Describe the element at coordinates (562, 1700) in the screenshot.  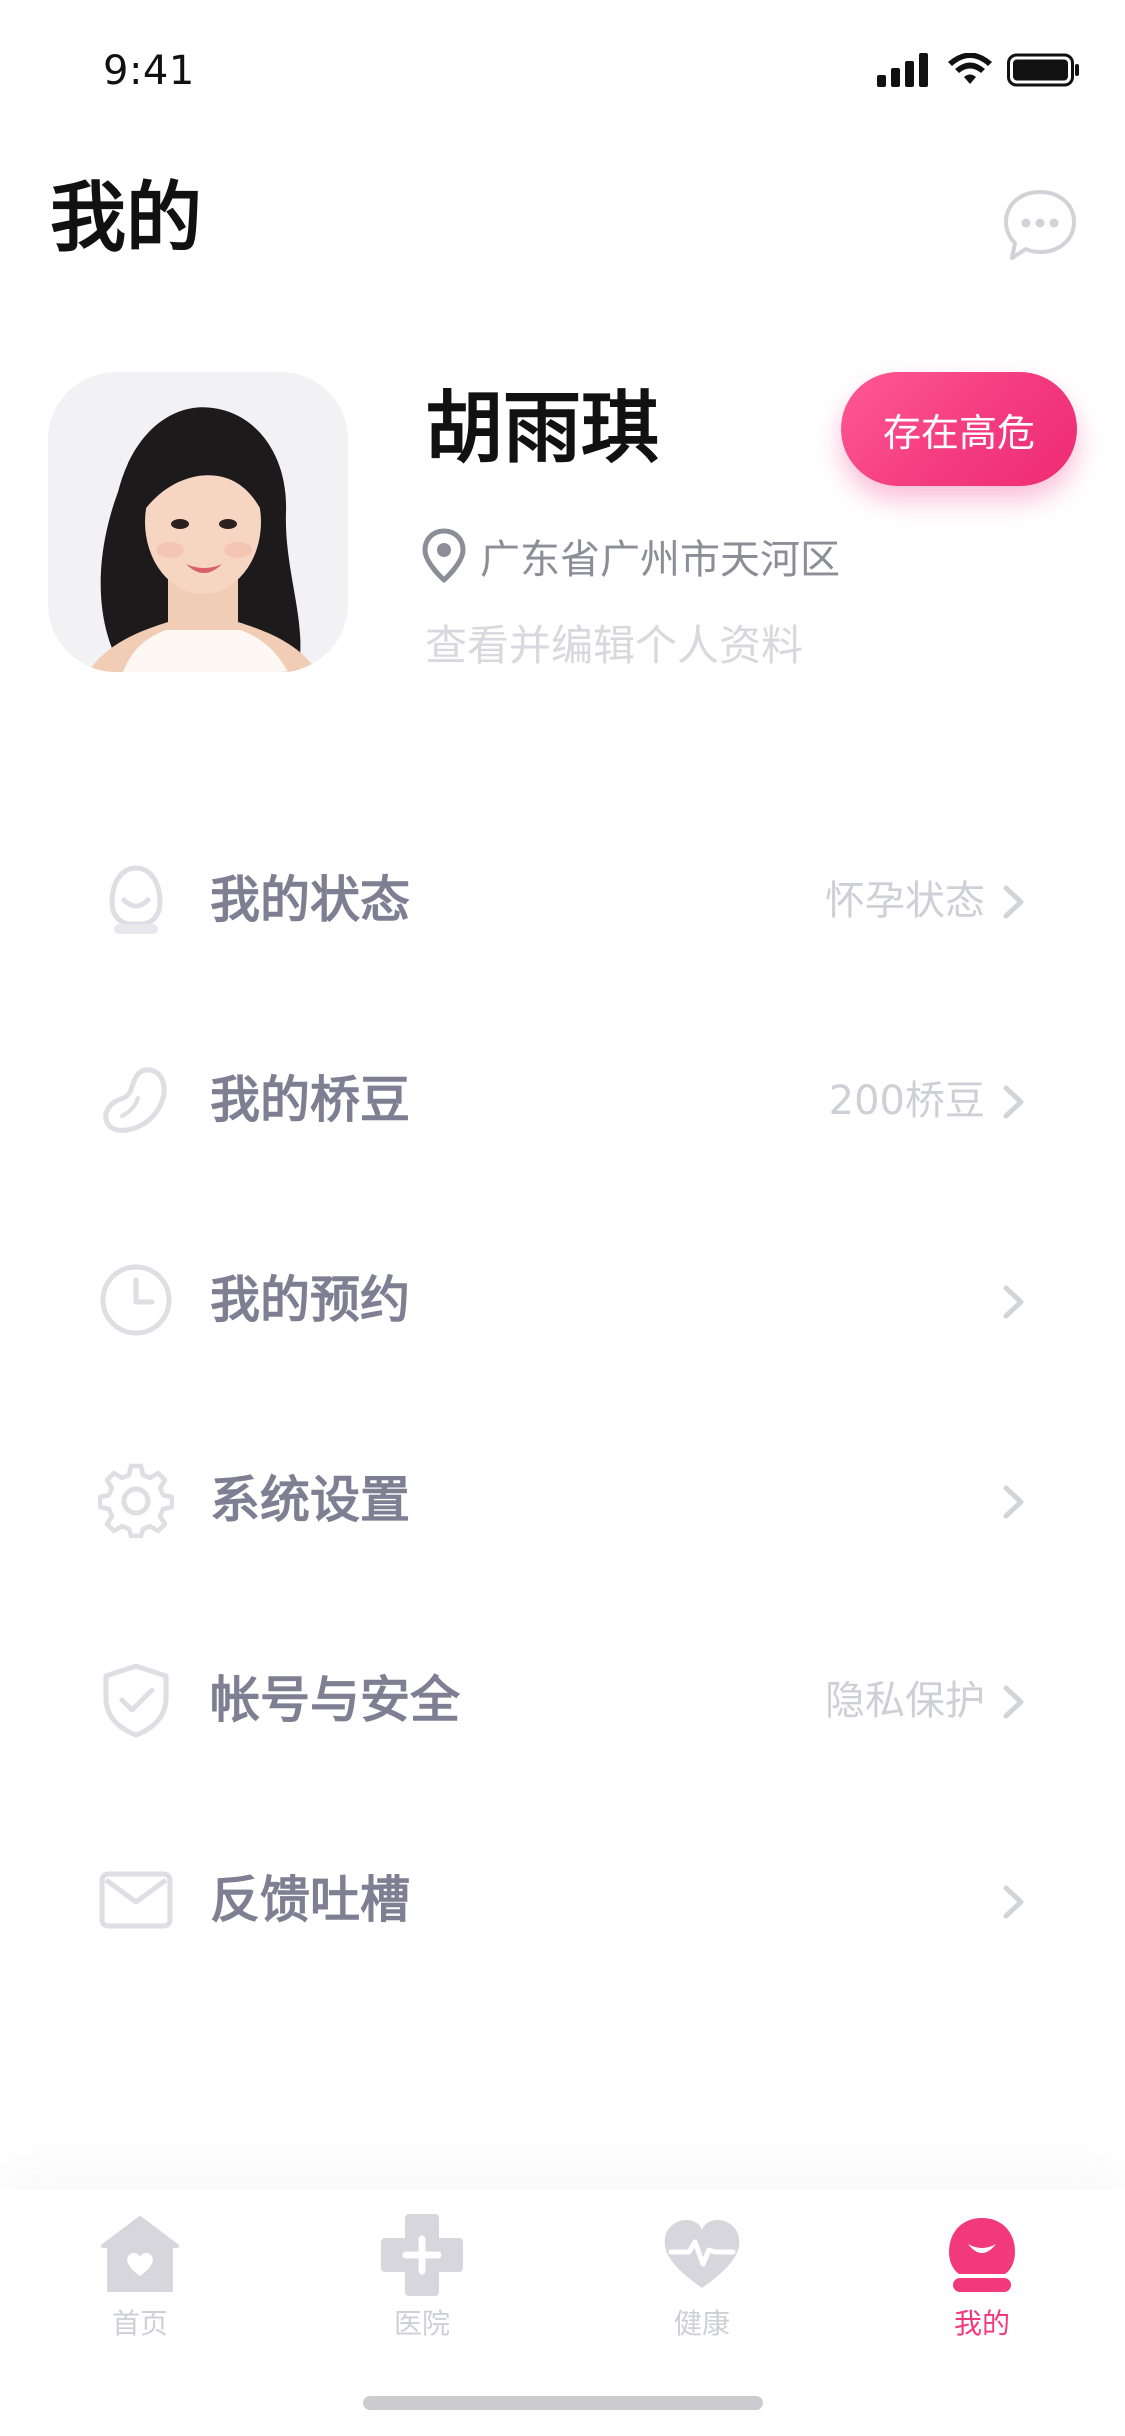
I see `menu-item-account-security: 帐号与安全 隐私保护` at that location.